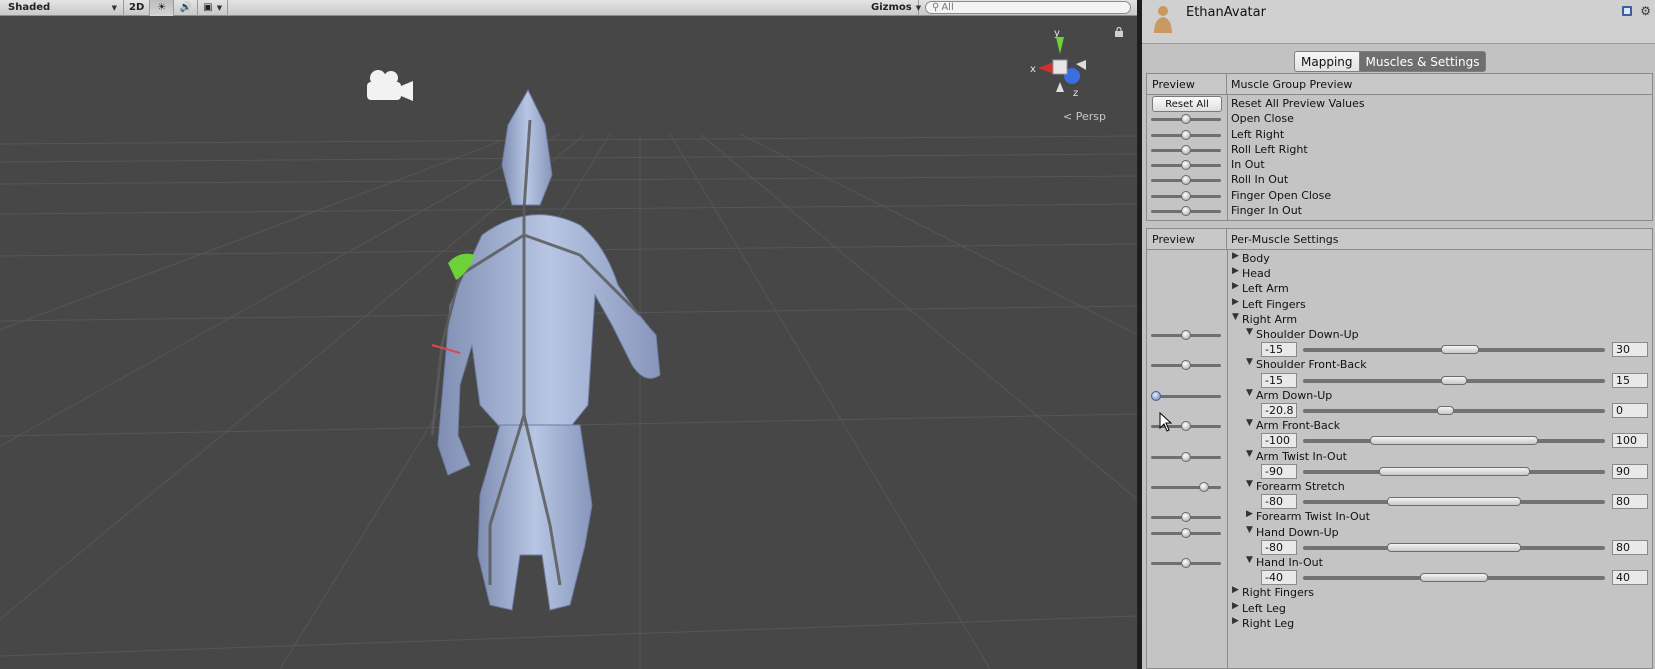  Describe the element at coordinates (1084, 116) in the screenshot. I see `projection-label: < Persp` at that location.